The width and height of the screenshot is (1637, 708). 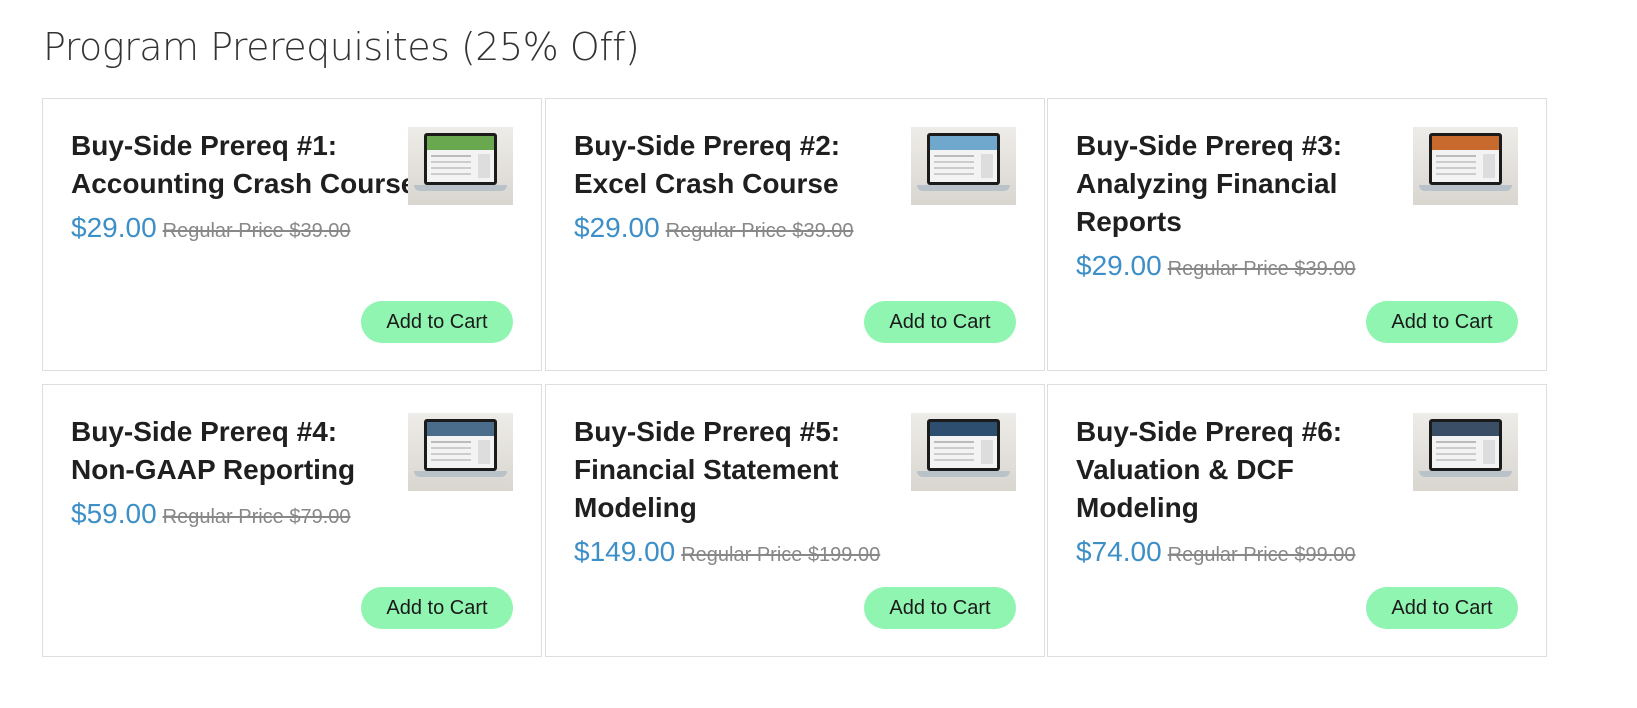 I want to click on regular-price: Regular Price $79.00, so click(x=256, y=517).